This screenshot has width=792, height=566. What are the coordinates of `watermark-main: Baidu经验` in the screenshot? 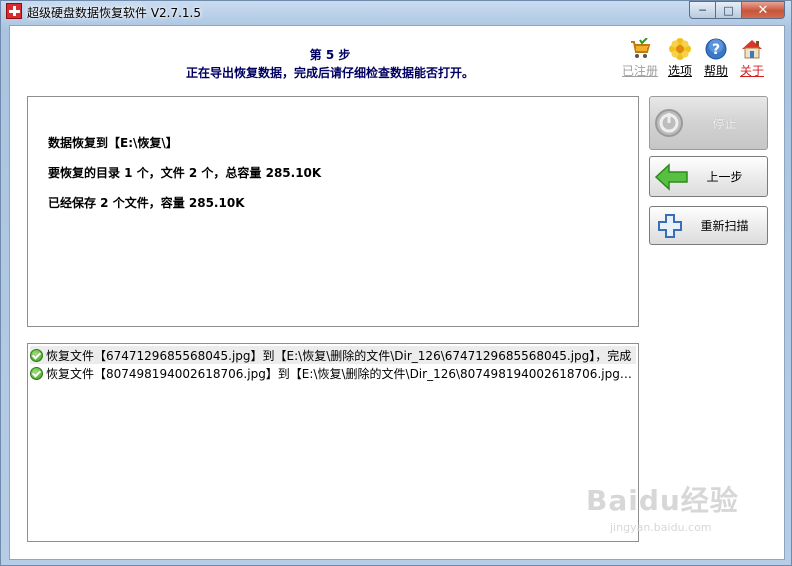 It's located at (662, 500).